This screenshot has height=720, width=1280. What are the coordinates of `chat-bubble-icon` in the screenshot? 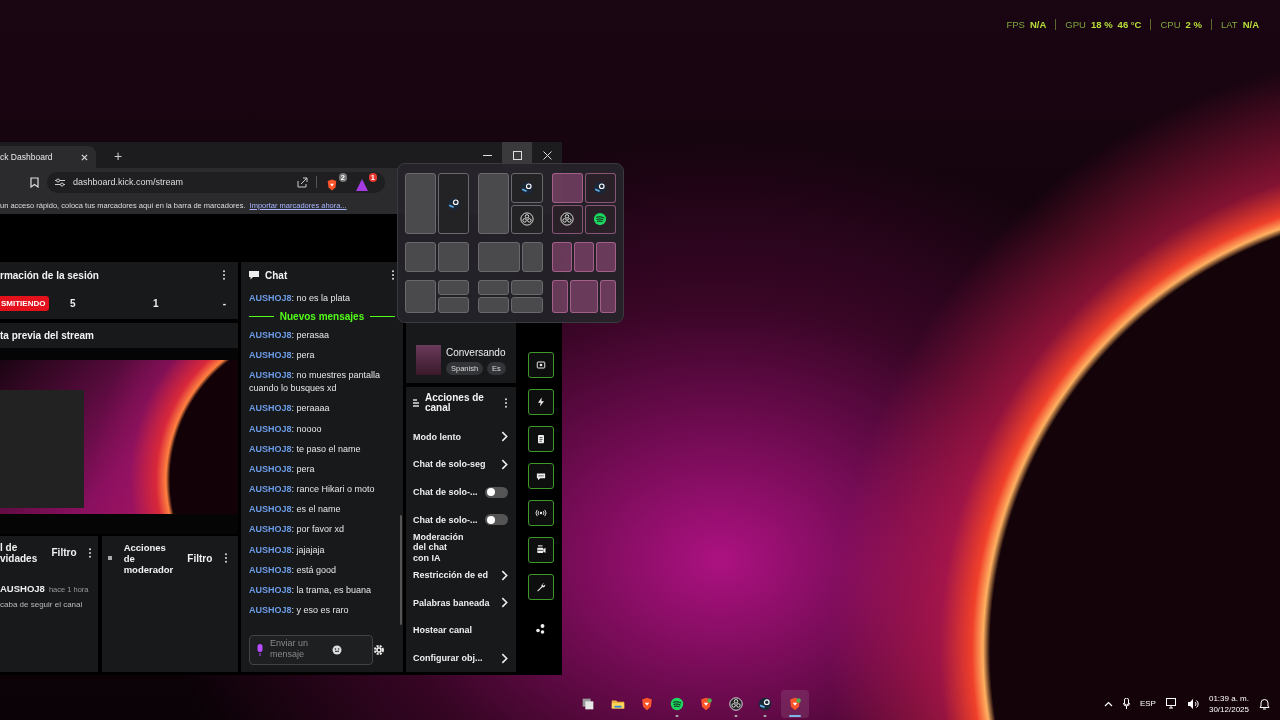 It's located at (254, 275).